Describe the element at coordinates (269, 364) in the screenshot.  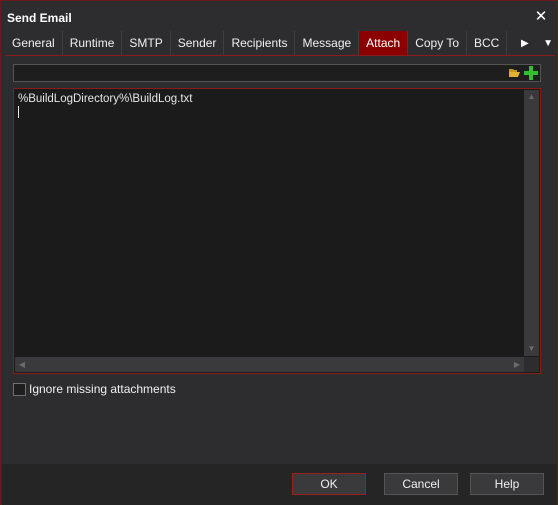
I see `horizontal-scrollbar: ◀ ▶` at that location.